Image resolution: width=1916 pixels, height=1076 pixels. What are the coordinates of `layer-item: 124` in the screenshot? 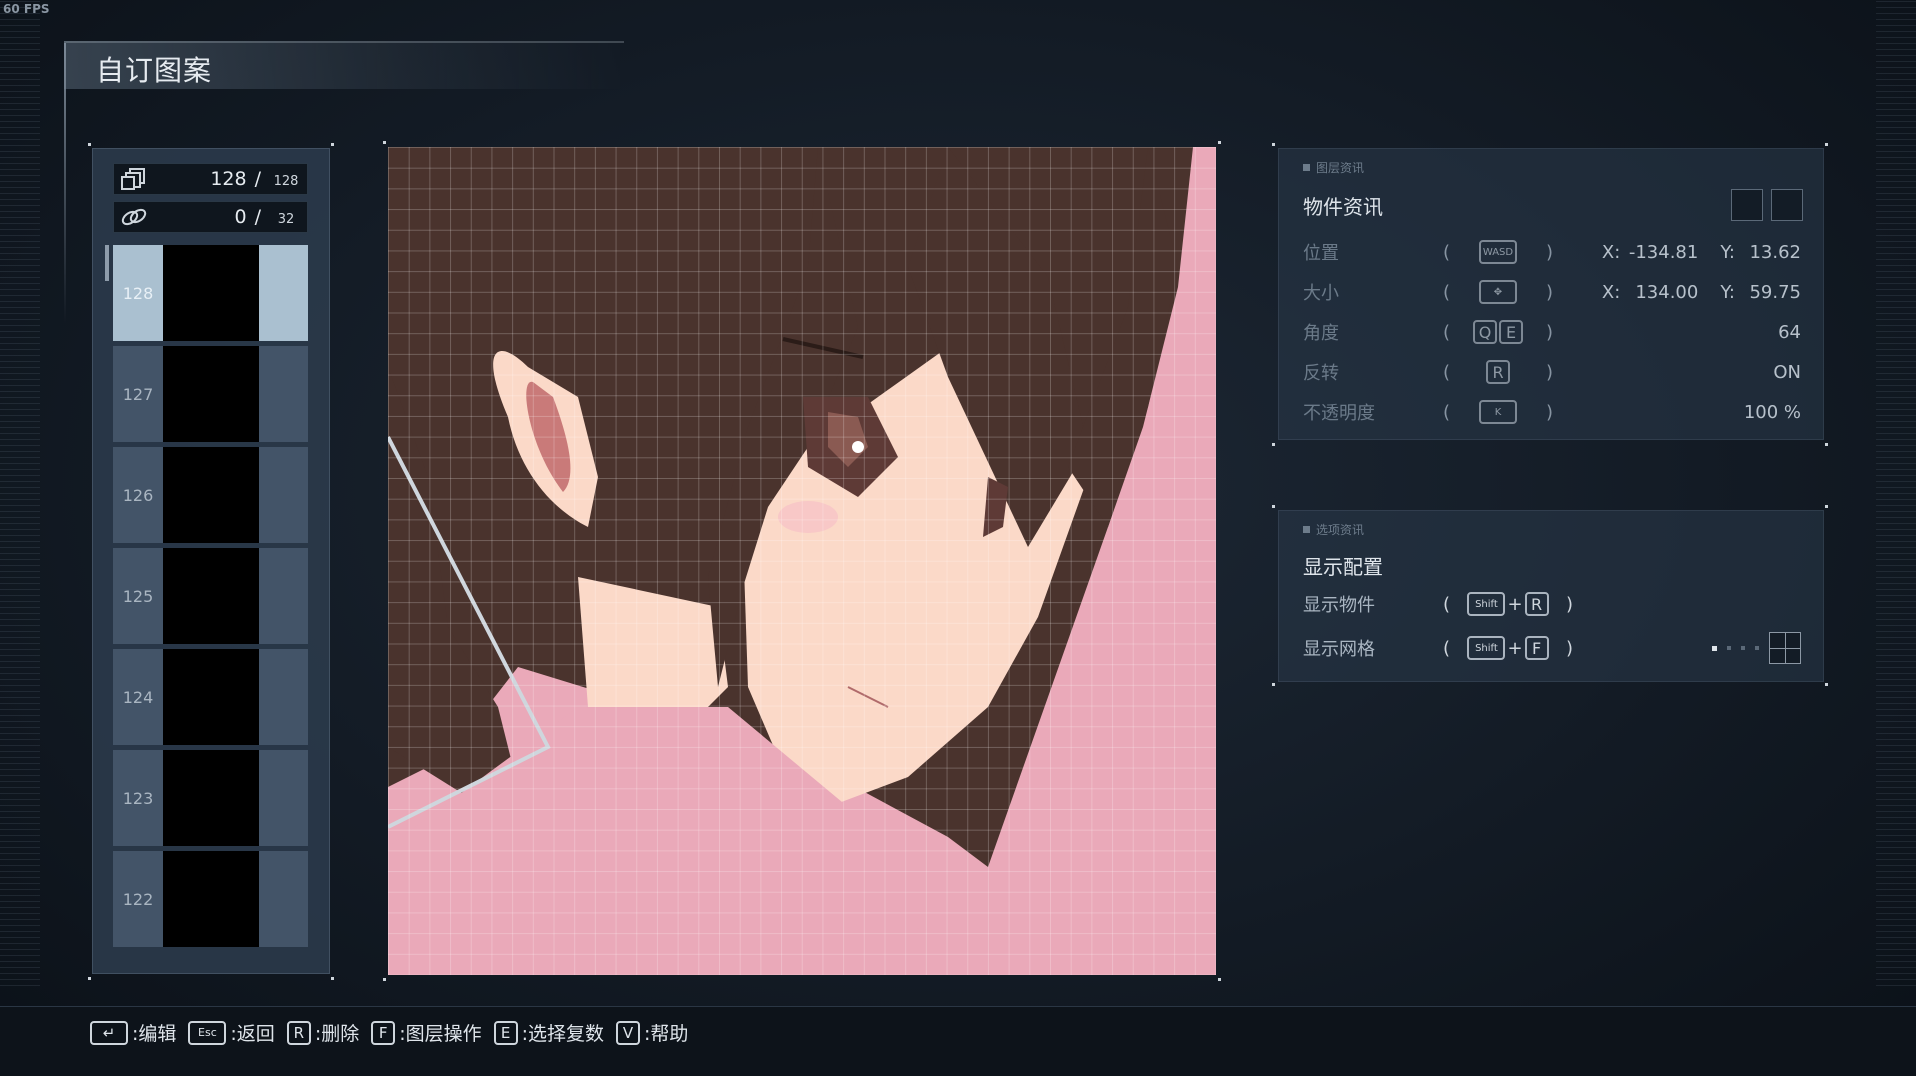 It's located at (210, 697).